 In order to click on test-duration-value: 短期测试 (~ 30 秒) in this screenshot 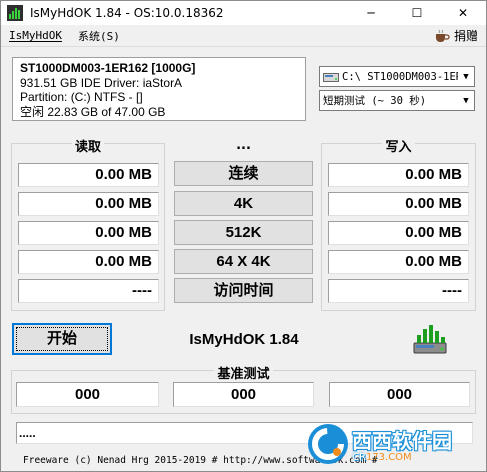, I will do `click(375, 101)`.